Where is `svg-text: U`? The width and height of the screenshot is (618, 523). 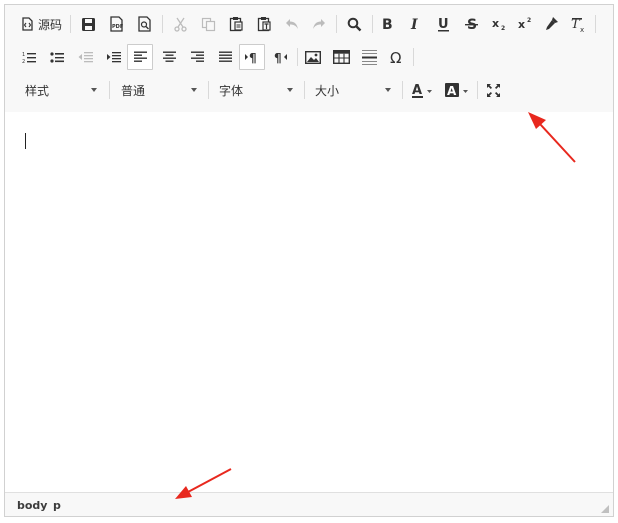
svg-text: U is located at coordinates (443, 24).